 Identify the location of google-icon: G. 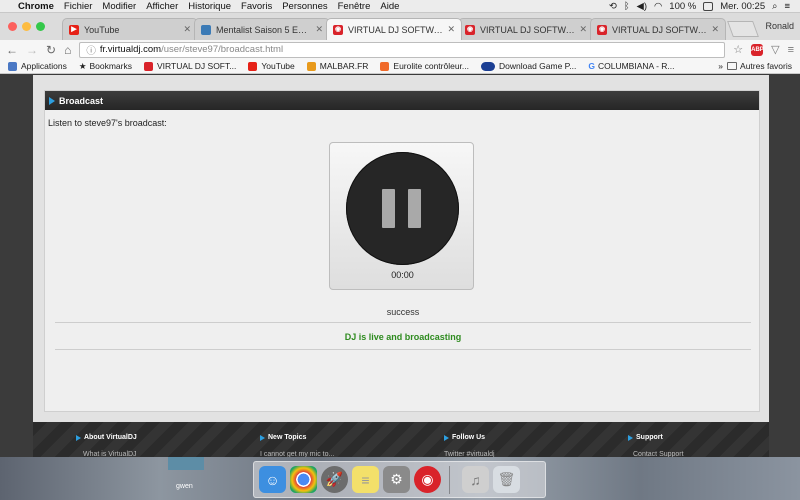
(591, 66).